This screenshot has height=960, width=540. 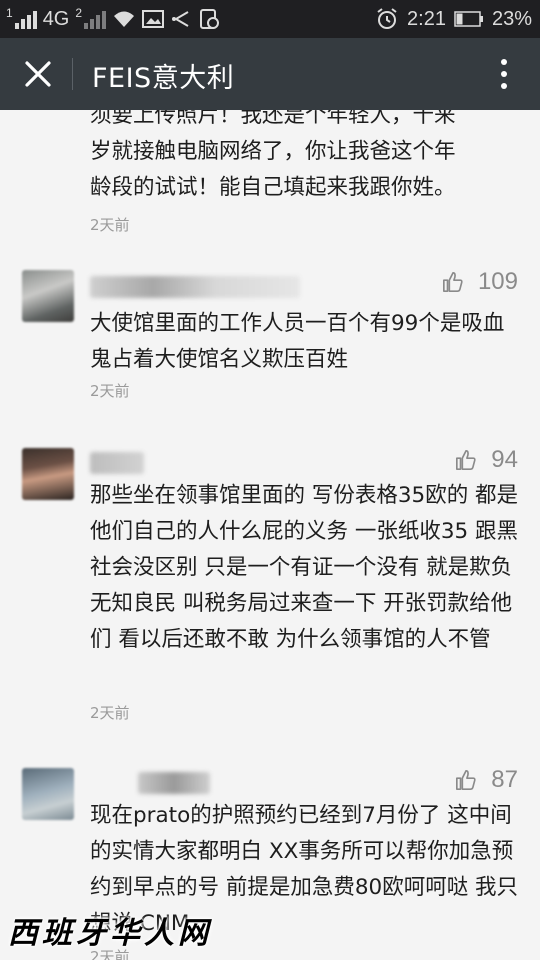 I want to click on site-watermark: 西班牙华人网, so click(x=110, y=933).